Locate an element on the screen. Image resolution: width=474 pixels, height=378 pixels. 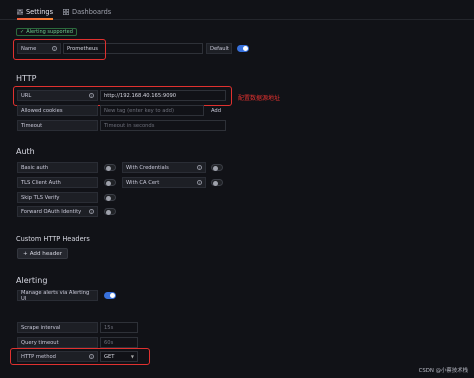
default-label-text: Default is located at coordinates (219, 48).